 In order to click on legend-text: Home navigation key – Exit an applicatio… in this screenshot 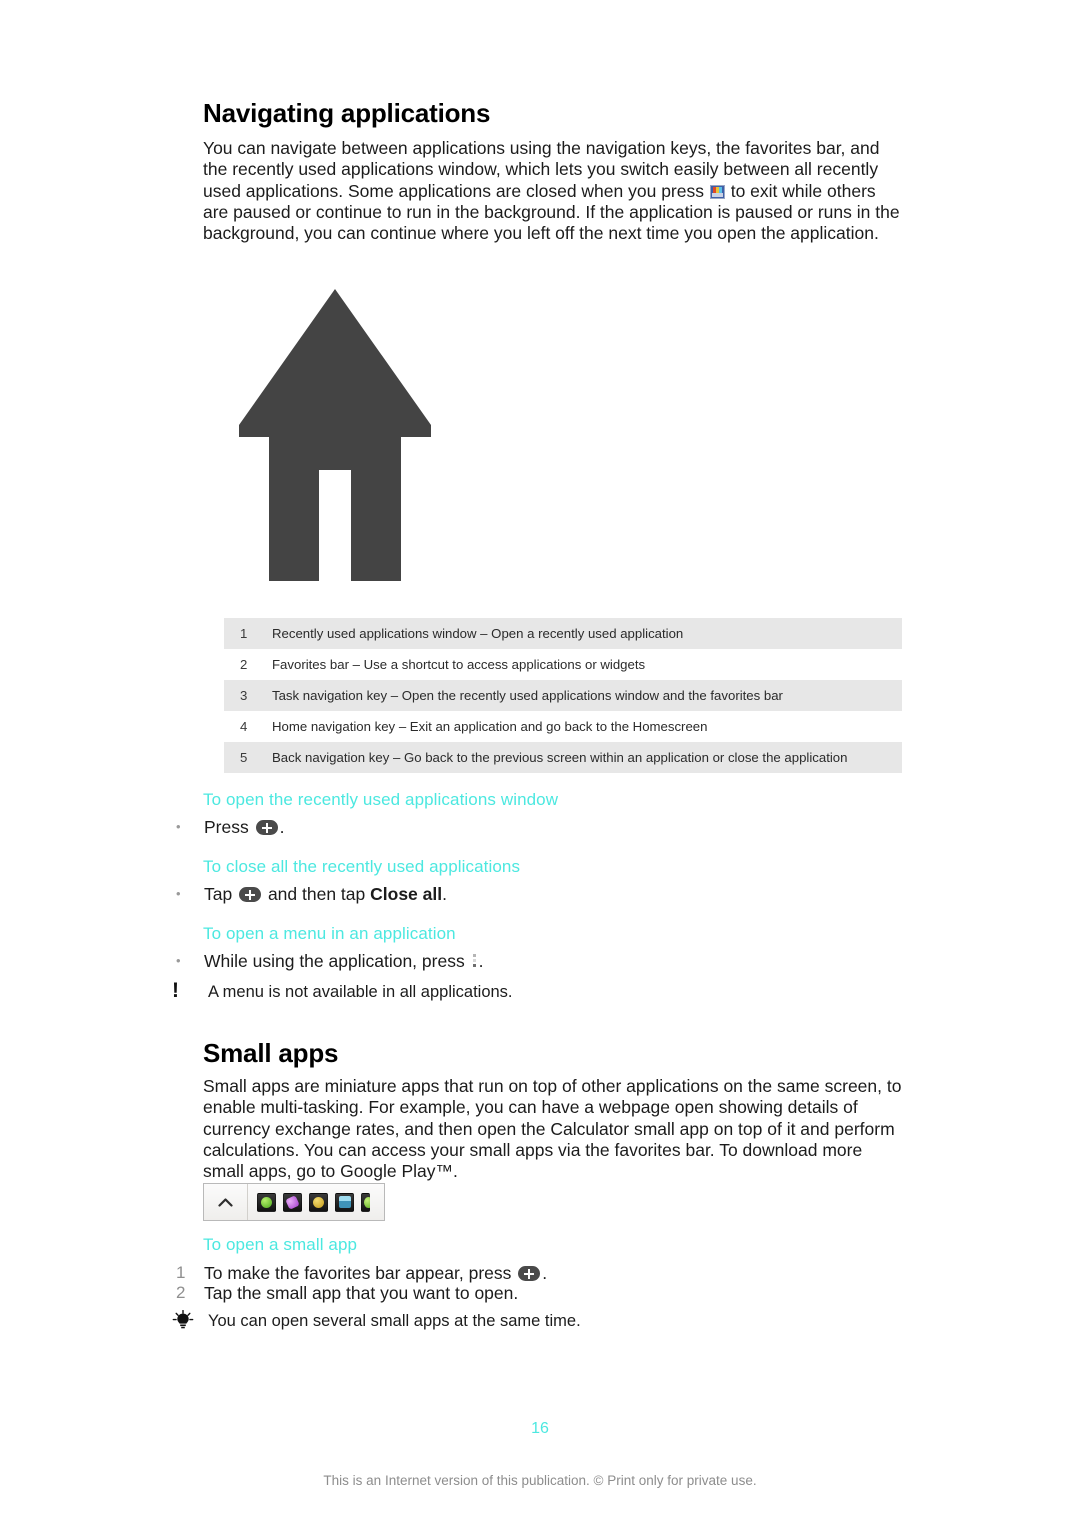, I will do `click(490, 726)`.